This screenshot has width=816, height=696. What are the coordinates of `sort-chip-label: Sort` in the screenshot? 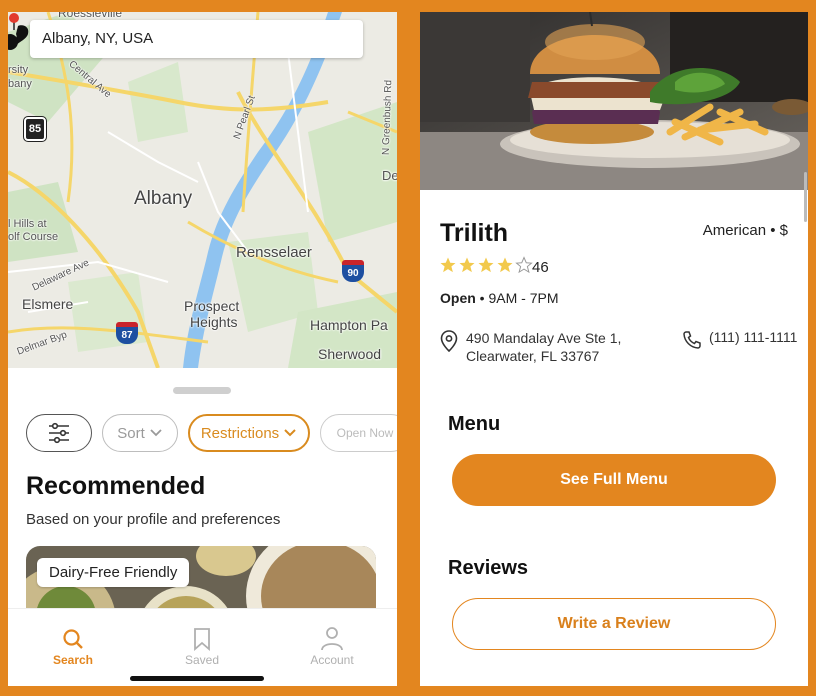 It's located at (131, 433).